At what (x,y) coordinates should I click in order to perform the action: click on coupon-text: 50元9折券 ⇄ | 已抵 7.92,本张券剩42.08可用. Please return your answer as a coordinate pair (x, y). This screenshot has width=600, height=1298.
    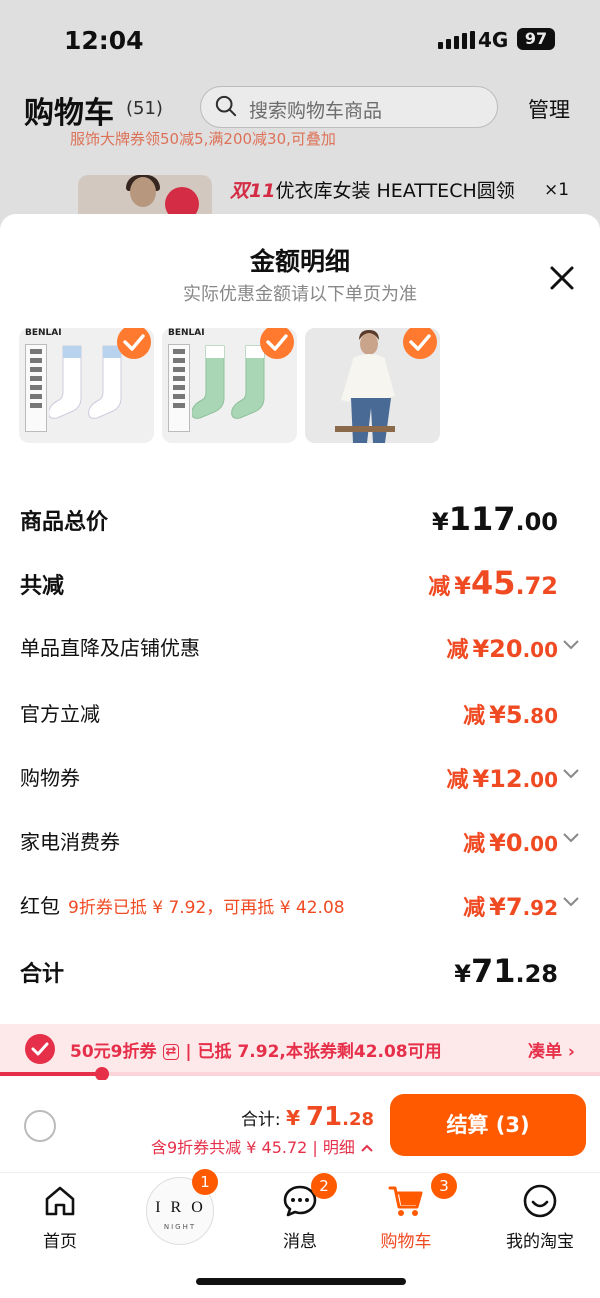
    Looking at the image, I should click on (256, 1052).